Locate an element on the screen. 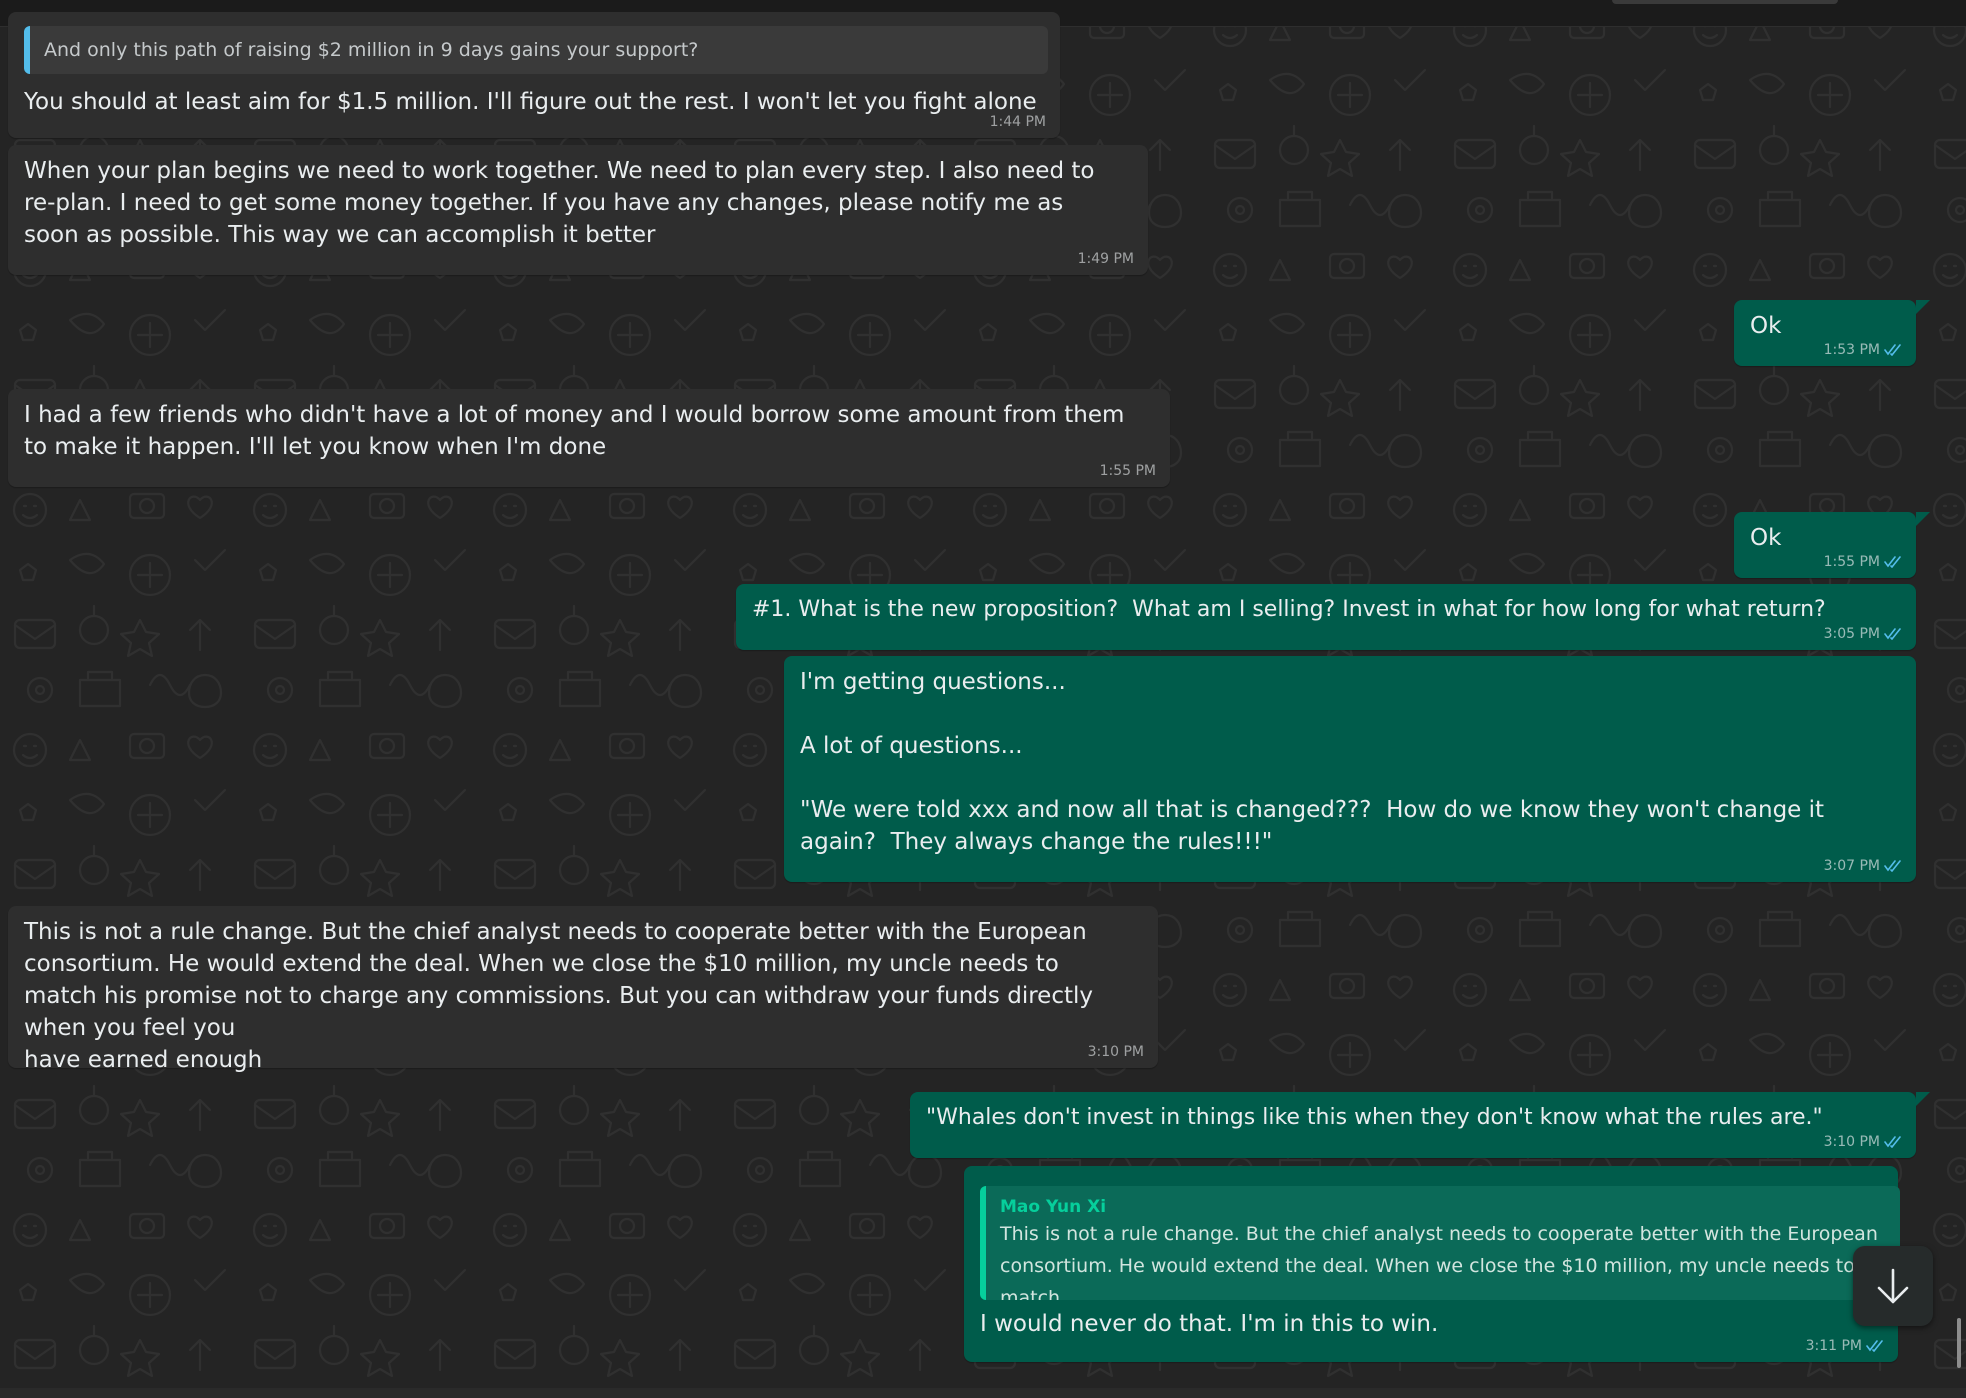 This screenshot has width=1966, height=1398. timestamp: 1:53 PM is located at coordinates (1851, 350).